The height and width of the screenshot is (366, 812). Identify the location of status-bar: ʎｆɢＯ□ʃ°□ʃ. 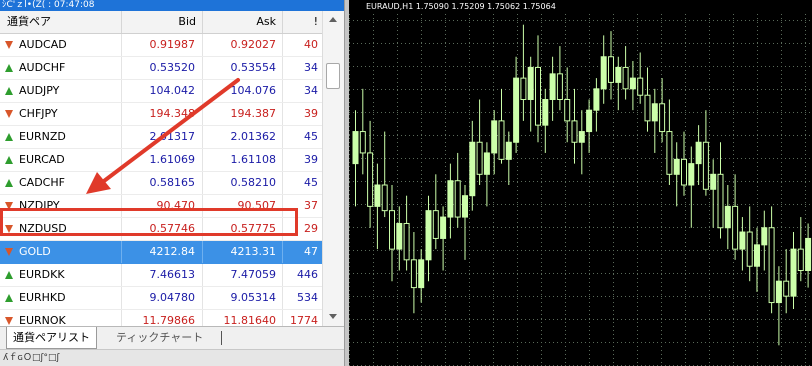
(172, 357).